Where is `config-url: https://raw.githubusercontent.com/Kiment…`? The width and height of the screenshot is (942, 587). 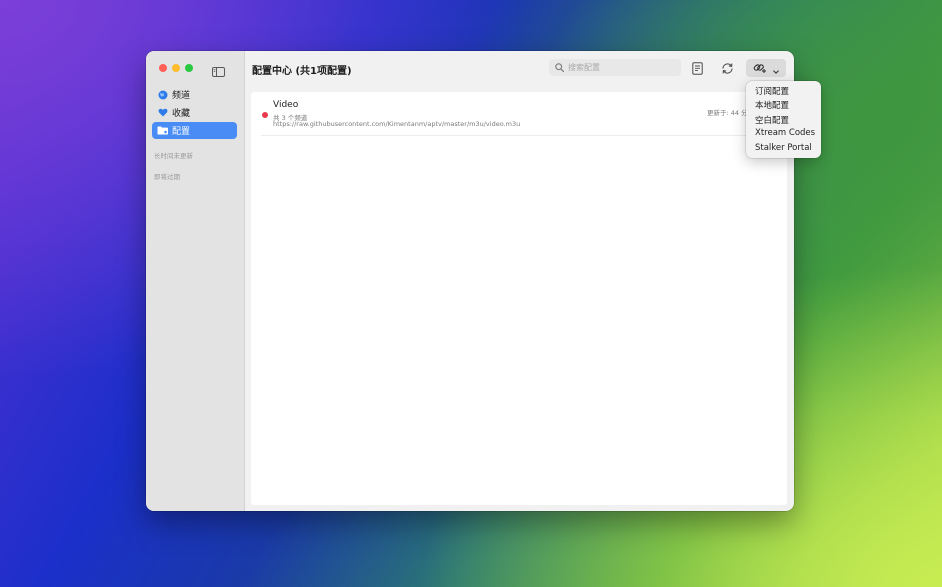
config-url: https://raw.githubusercontent.com/Kiment… is located at coordinates (397, 124).